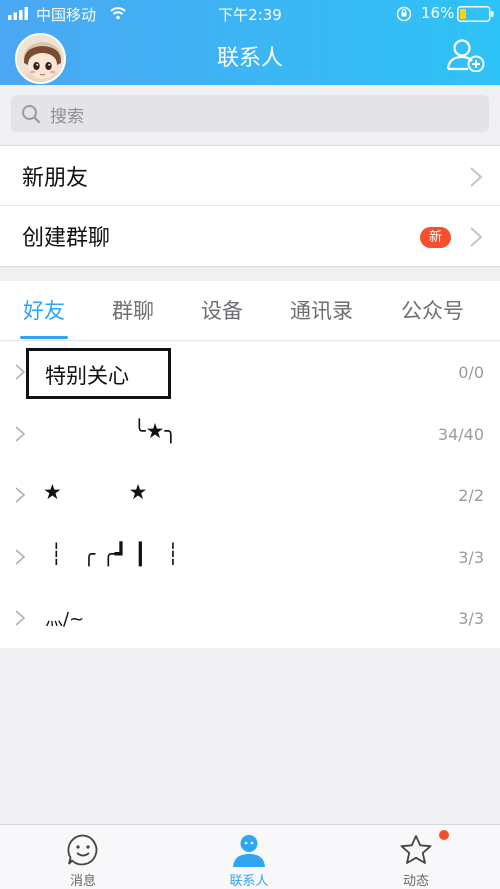 Image resolution: width=500 pixels, height=889 pixels. What do you see at coordinates (67, 117) in the screenshot?
I see `search-placeholder: 搜索` at bounding box center [67, 117].